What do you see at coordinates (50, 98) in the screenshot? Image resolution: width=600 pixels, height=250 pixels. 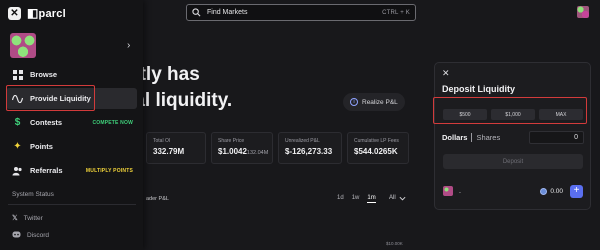 I see `highlight-box-provide-liquidity` at bounding box center [50, 98].